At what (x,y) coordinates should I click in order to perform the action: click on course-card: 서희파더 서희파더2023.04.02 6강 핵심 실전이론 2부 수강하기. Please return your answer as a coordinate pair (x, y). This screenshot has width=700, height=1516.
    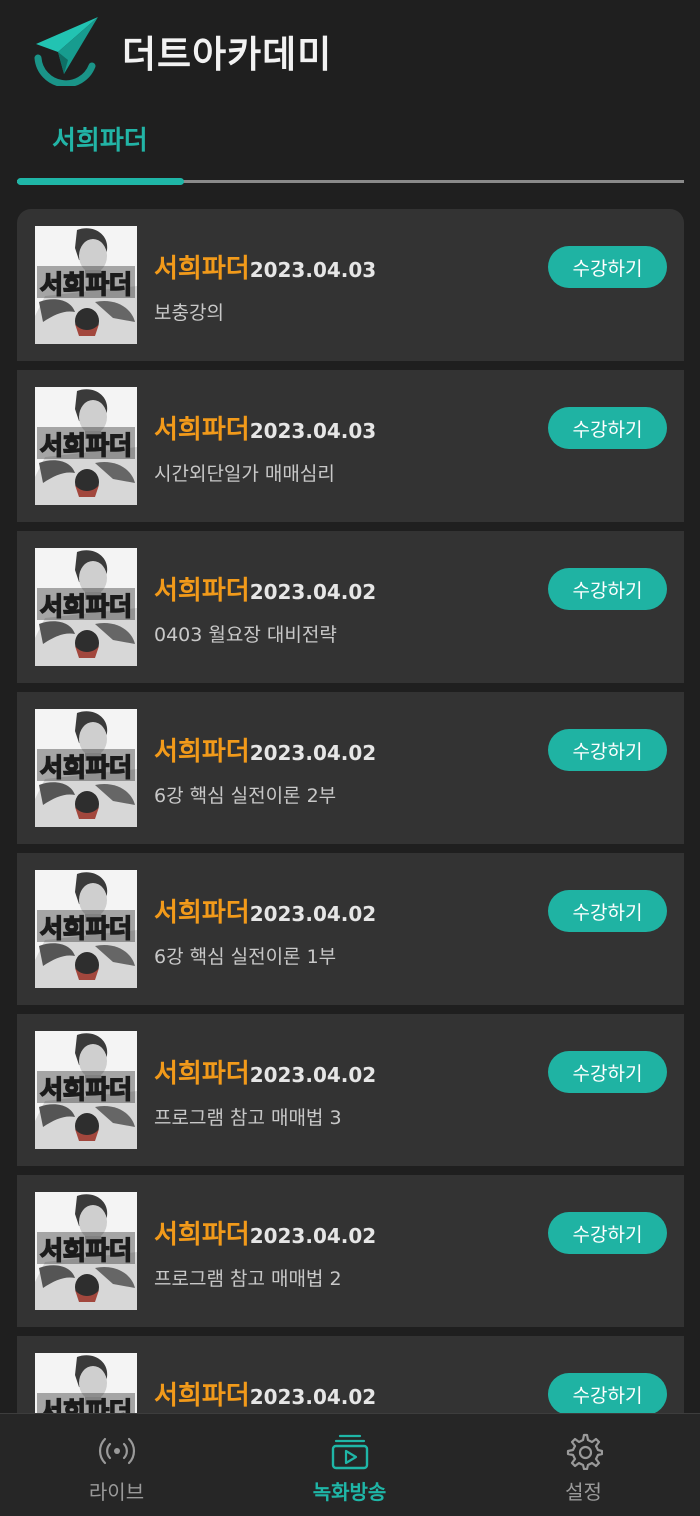
    Looking at the image, I should click on (350, 768).